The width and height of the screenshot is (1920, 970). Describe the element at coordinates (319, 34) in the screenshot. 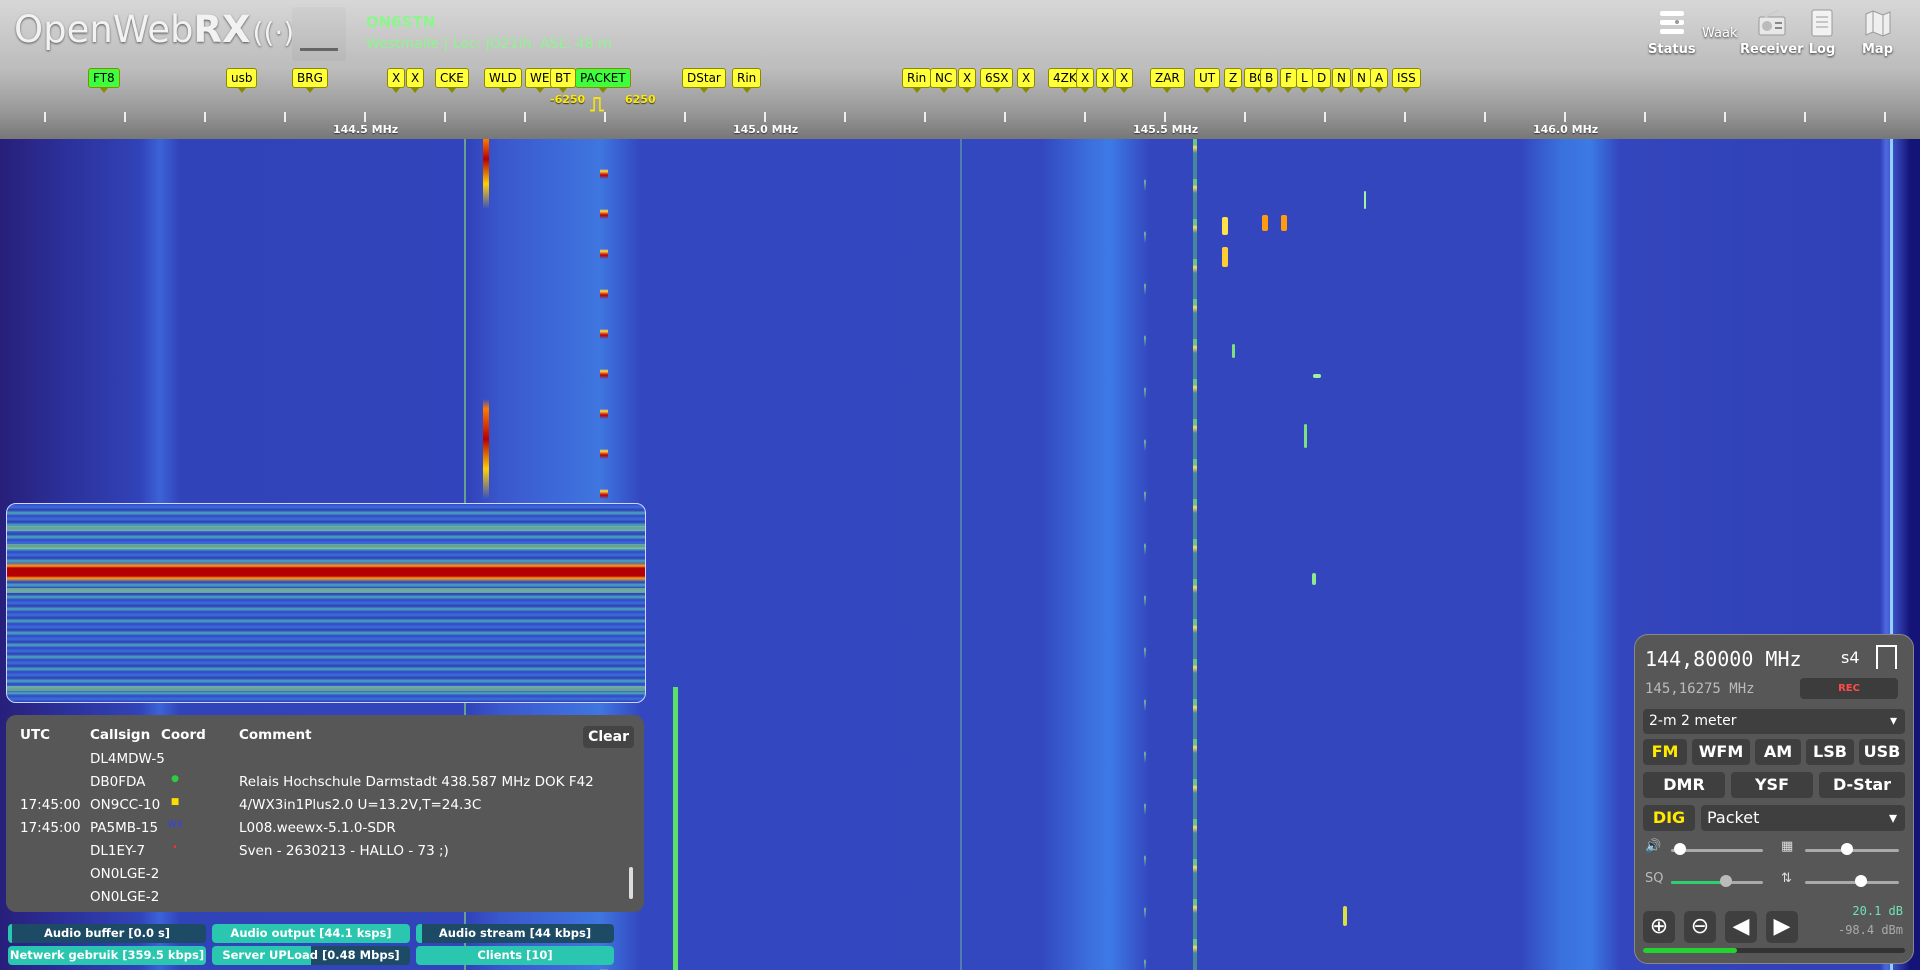

I see `receiver-avatar` at that location.